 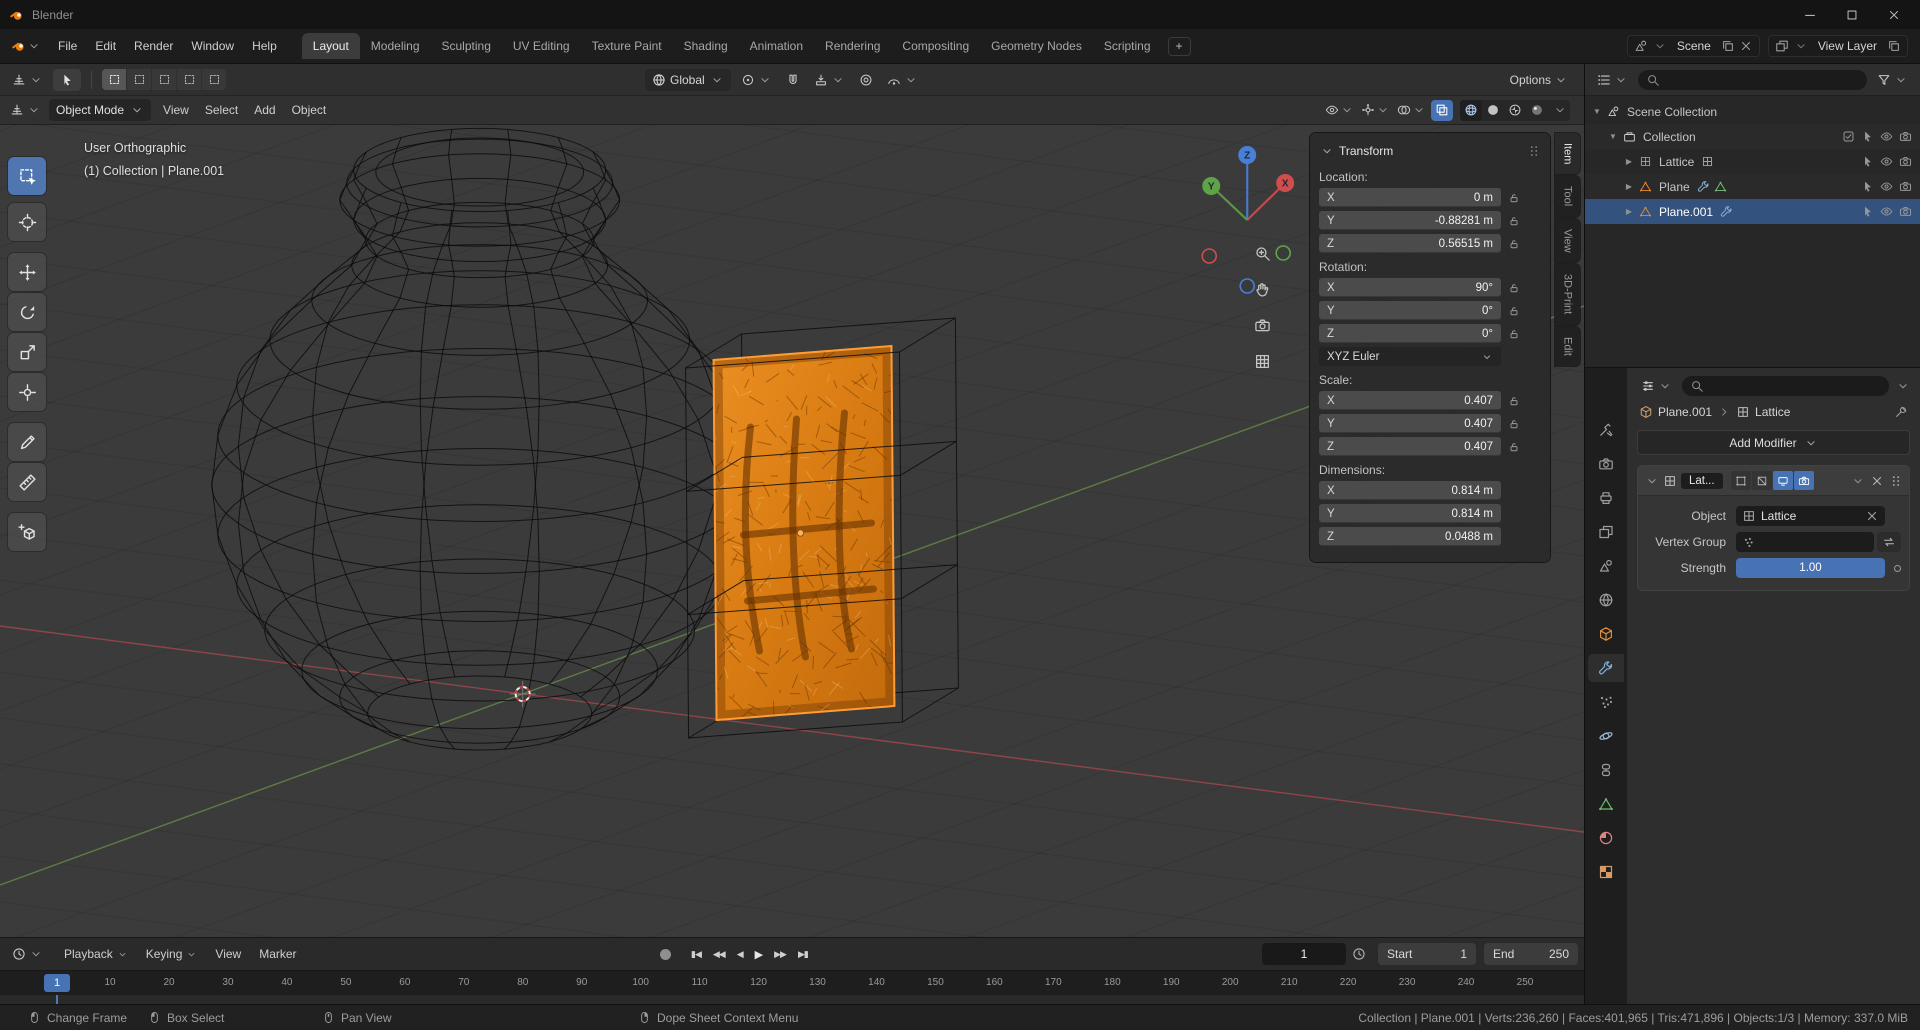 What do you see at coordinates (1858, 481) in the screenshot?
I see `modifier-extras-icon` at bounding box center [1858, 481].